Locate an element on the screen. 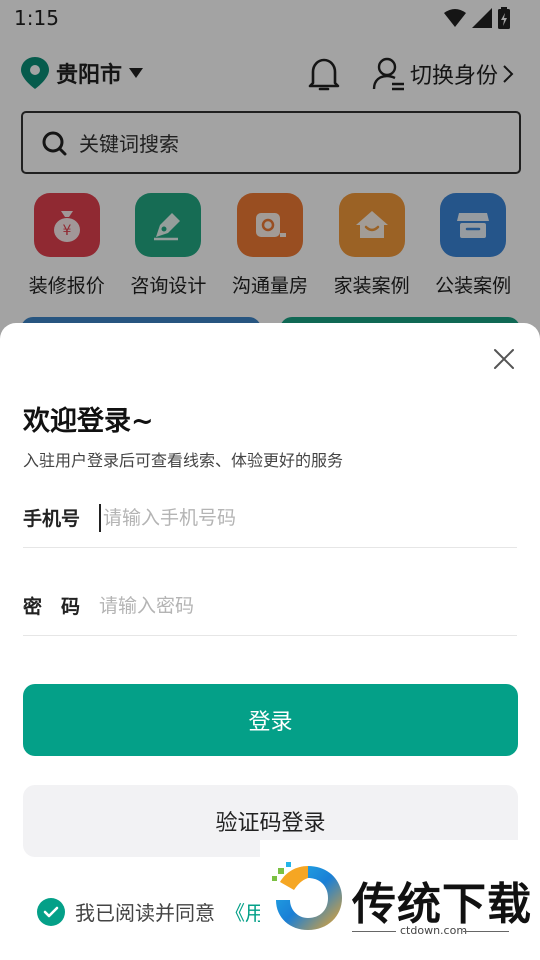  text-cursor is located at coordinates (100, 517).